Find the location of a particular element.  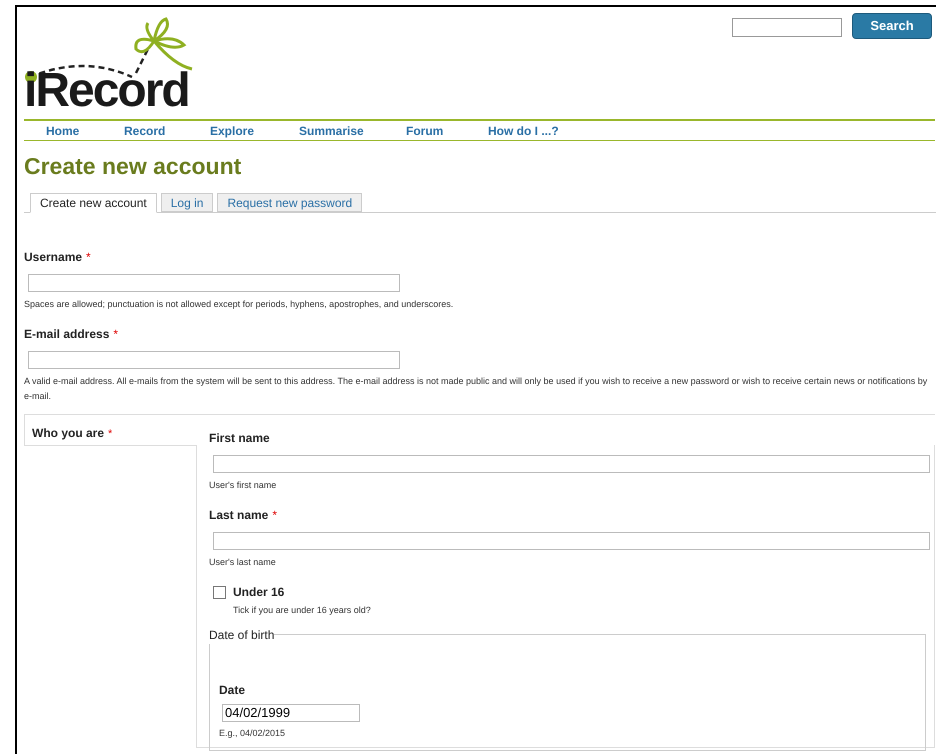

field-description: Tick if you are under 16 years old? is located at coordinates (302, 610).